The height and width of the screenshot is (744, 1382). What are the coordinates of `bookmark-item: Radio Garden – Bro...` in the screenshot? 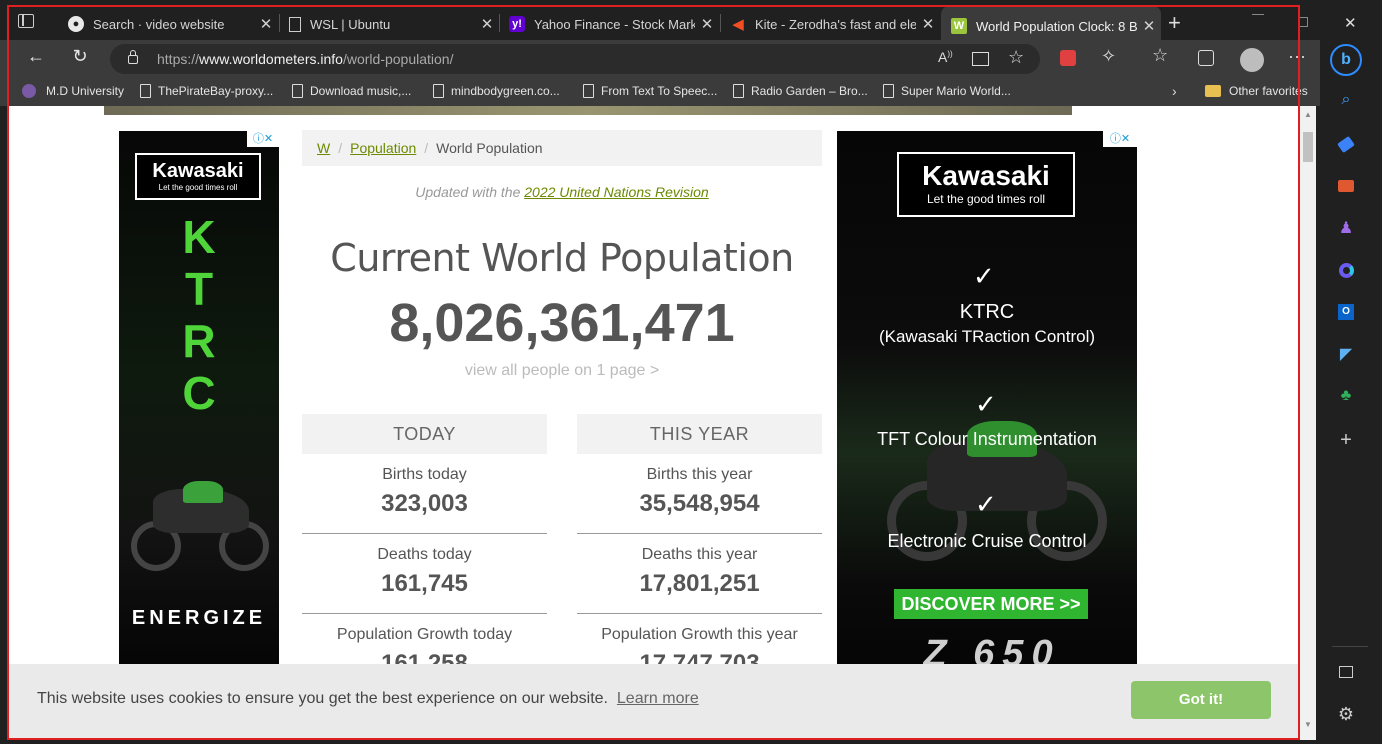 It's located at (800, 91).